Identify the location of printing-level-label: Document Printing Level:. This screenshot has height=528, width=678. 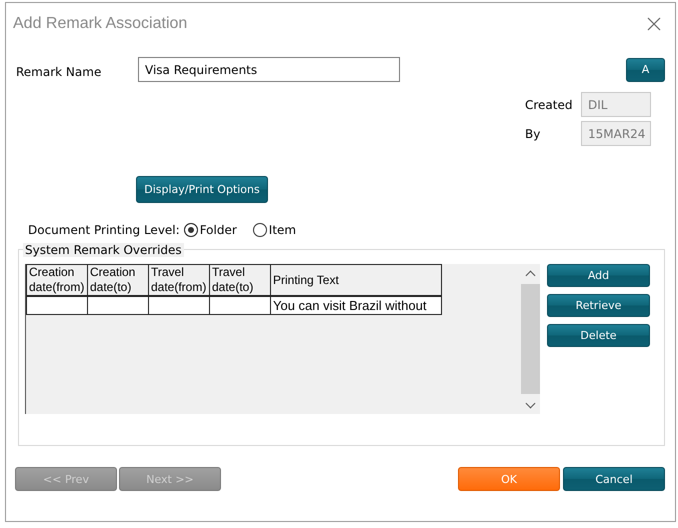
(104, 230).